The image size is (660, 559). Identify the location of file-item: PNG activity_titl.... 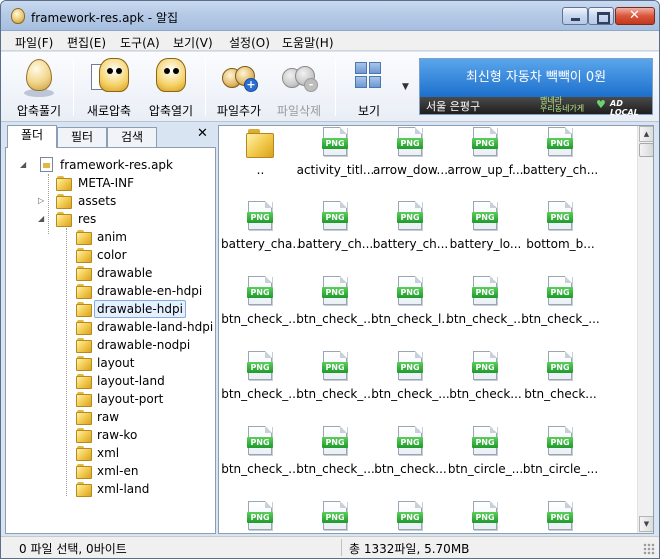
(335, 163).